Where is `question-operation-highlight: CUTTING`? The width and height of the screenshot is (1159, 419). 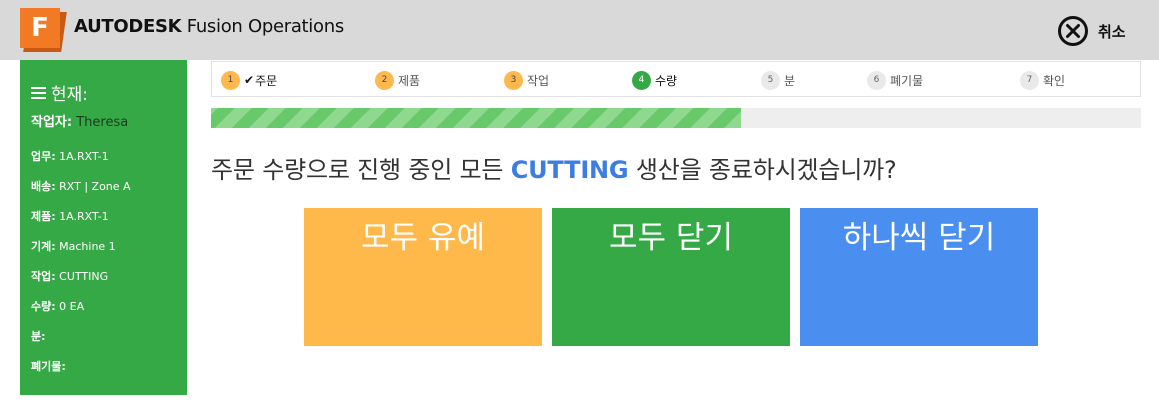 question-operation-highlight: CUTTING is located at coordinates (569, 170).